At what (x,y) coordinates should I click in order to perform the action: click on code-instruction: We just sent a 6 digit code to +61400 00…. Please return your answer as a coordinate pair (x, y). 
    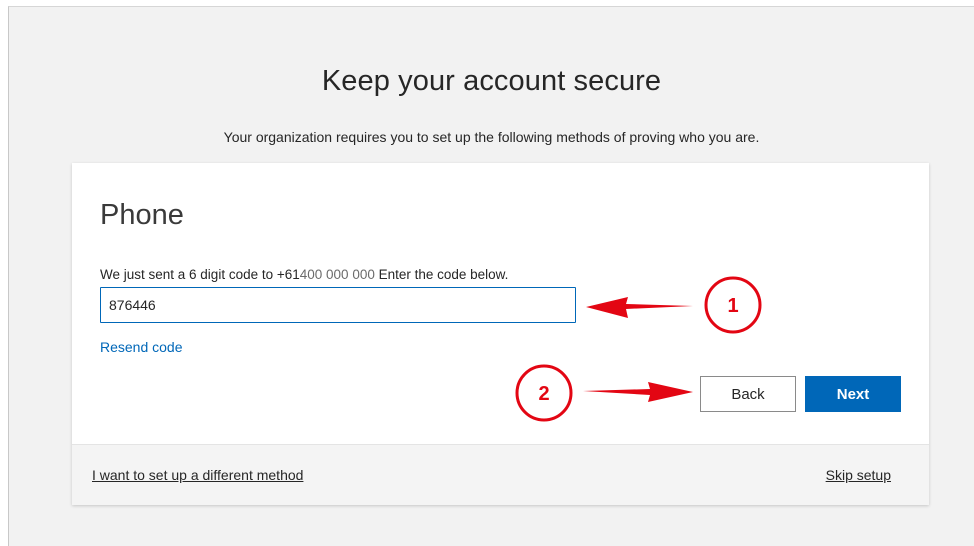
    Looking at the image, I should click on (304, 274).